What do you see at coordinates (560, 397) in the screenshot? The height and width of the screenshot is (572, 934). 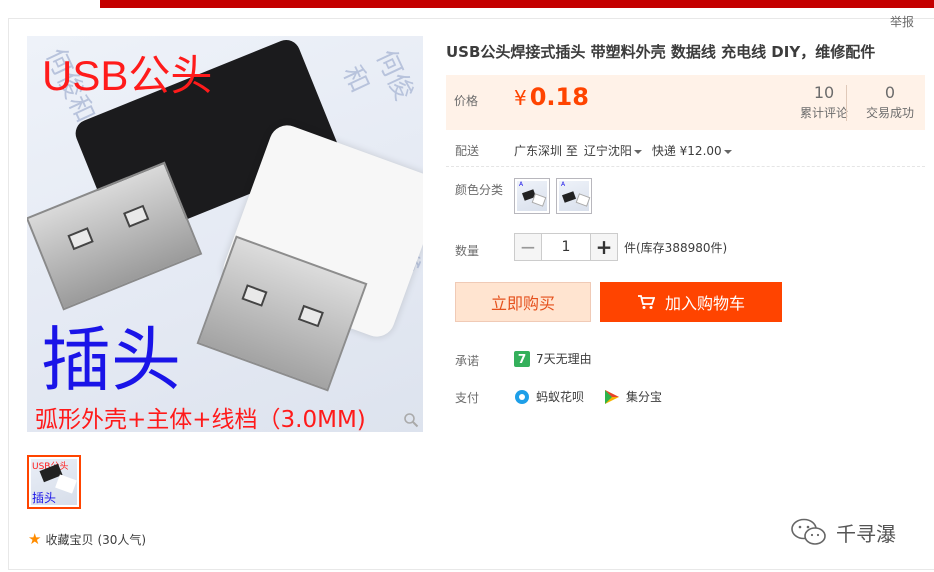 I see `pay-method-1: 蚂蚁花呗` at bounding box center [560, 397].